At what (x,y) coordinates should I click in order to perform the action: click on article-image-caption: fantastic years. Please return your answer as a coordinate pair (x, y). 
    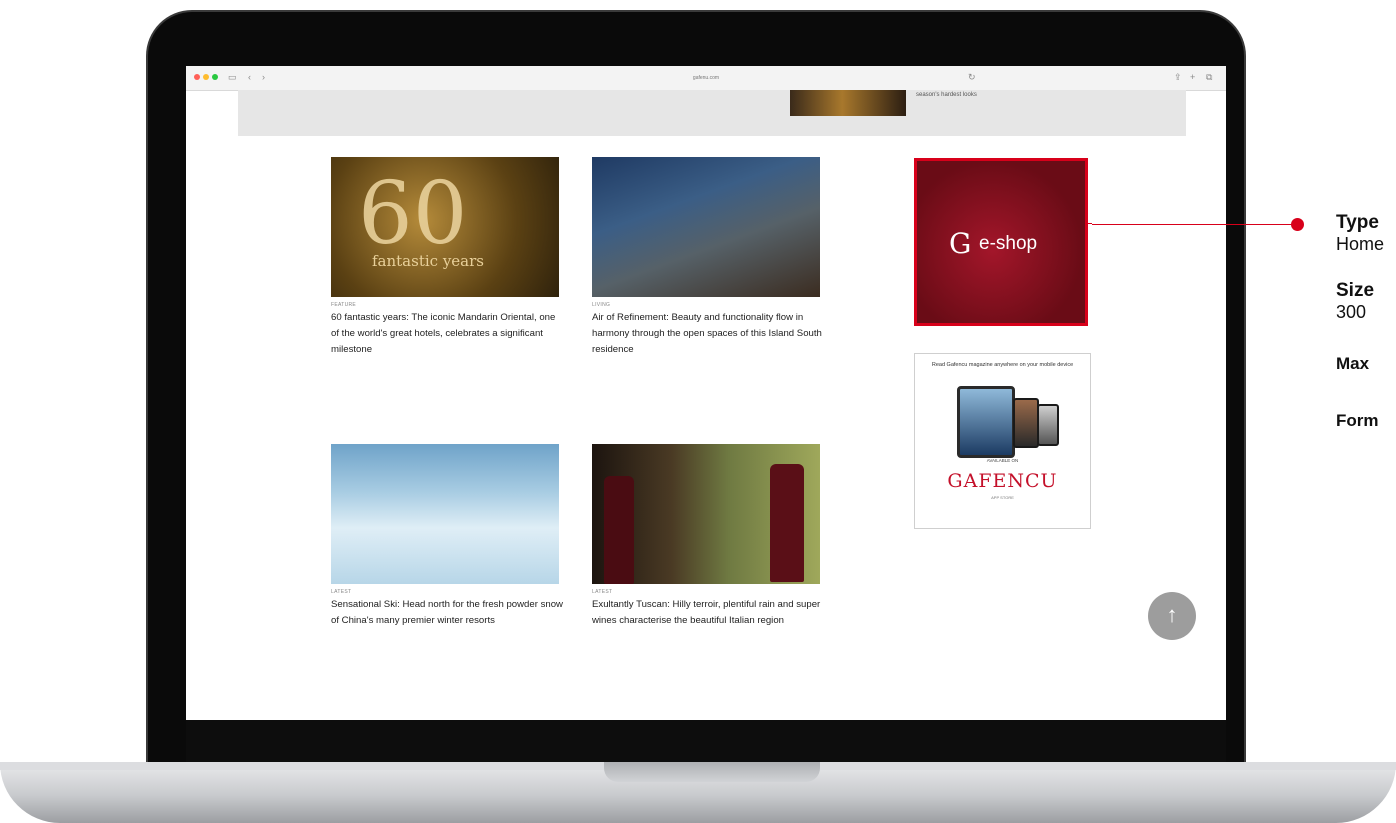
    Looking at the image, I should click on (428, 261).